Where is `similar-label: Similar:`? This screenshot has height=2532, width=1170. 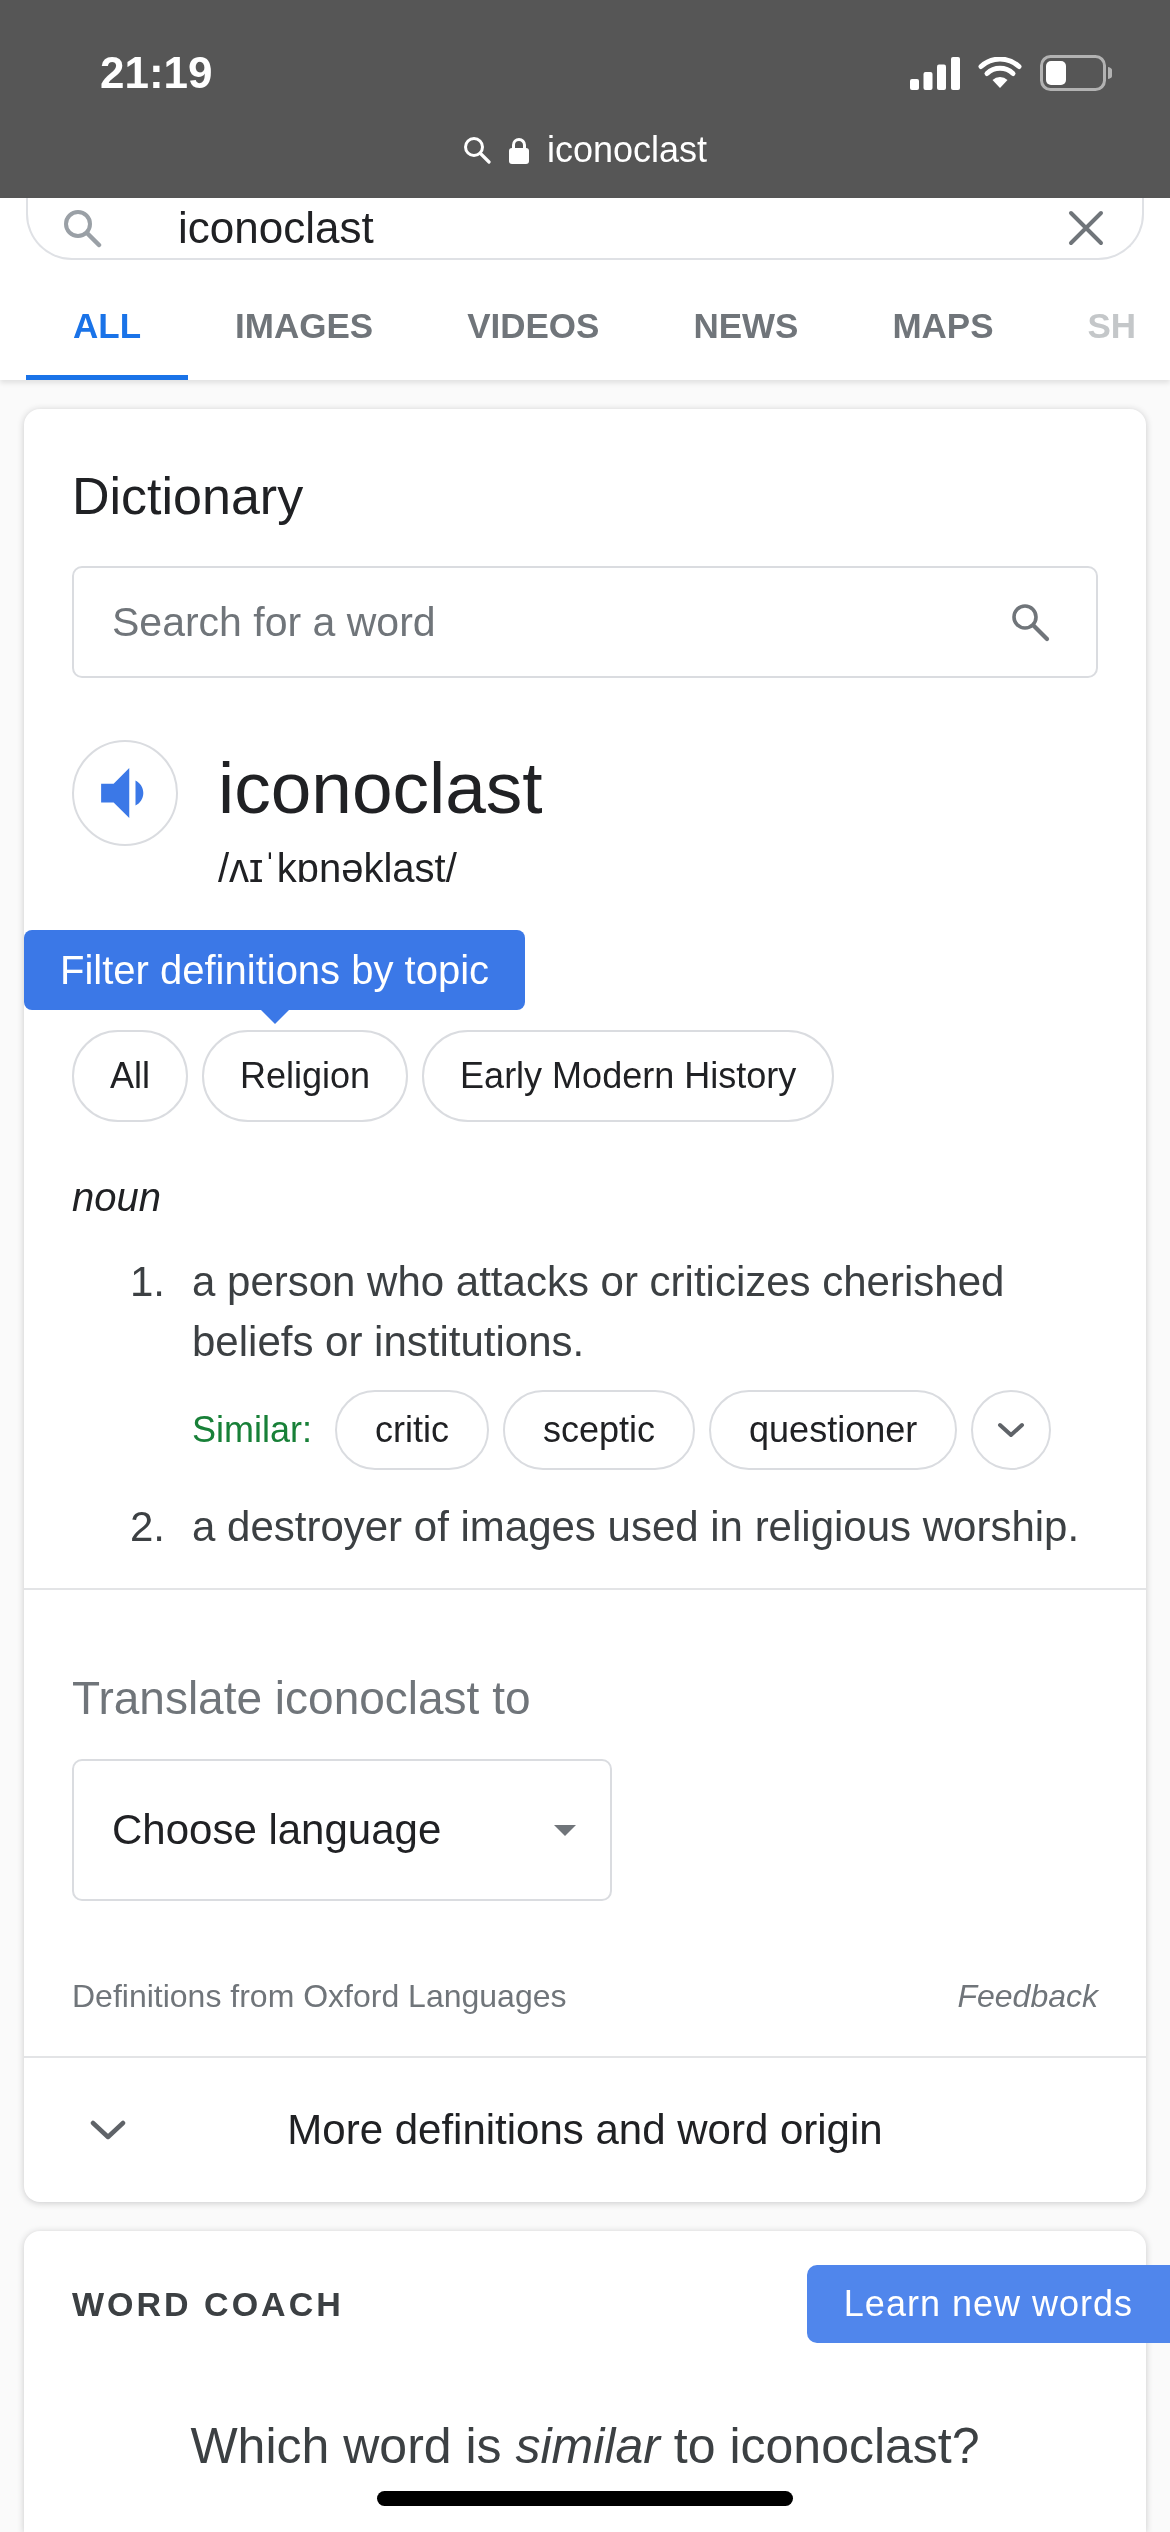 similar-label: Similar: is located at coordinates (252, 1430).